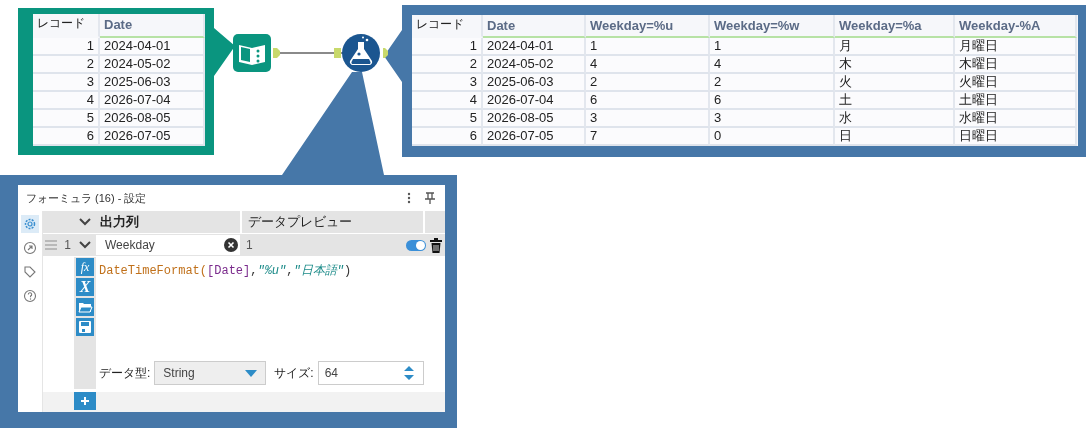 The image size is (1092, 428). I want to click on variable-button: X, so click(85, 287).